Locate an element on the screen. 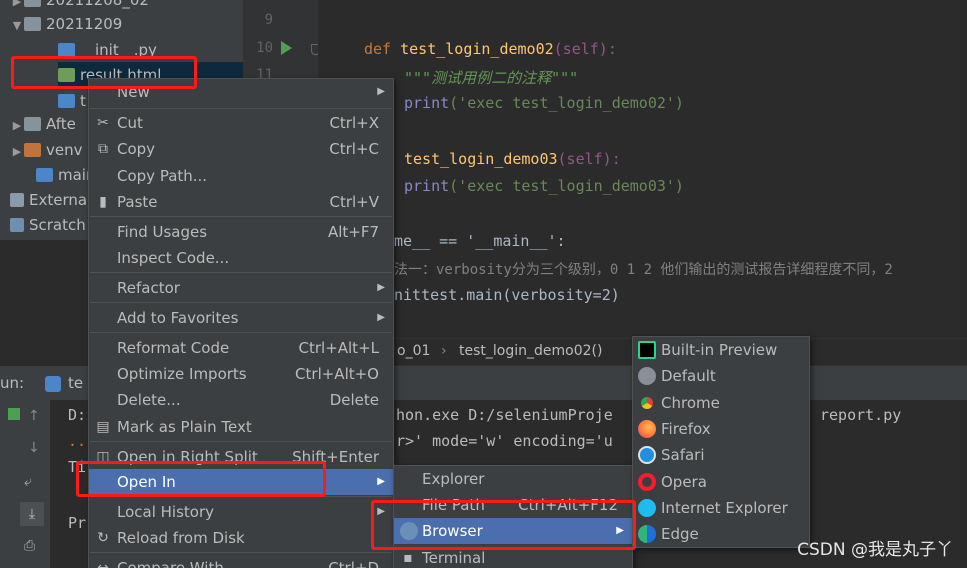 The height and width of the screenshot is (568, 967). menu-item-edge: Edge is located at coordinates (721, 534).